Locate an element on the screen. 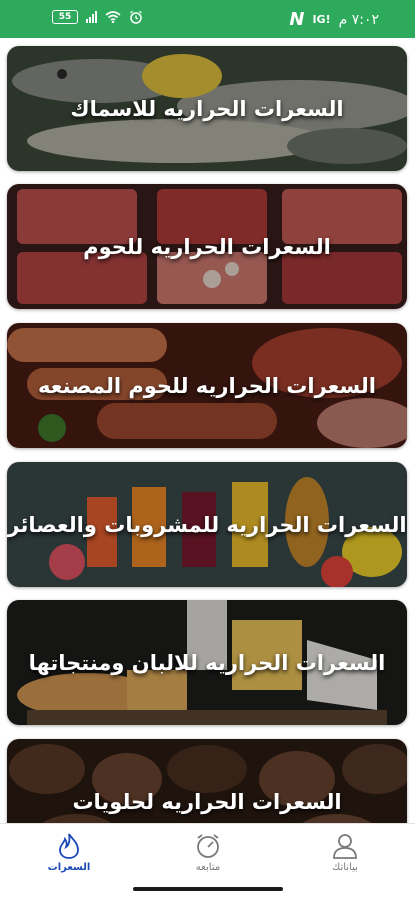 This screenshot has width=415, height=901. category-title: السعرات الحراريه للحوم المصنعه is located at coordinates (207, 385).